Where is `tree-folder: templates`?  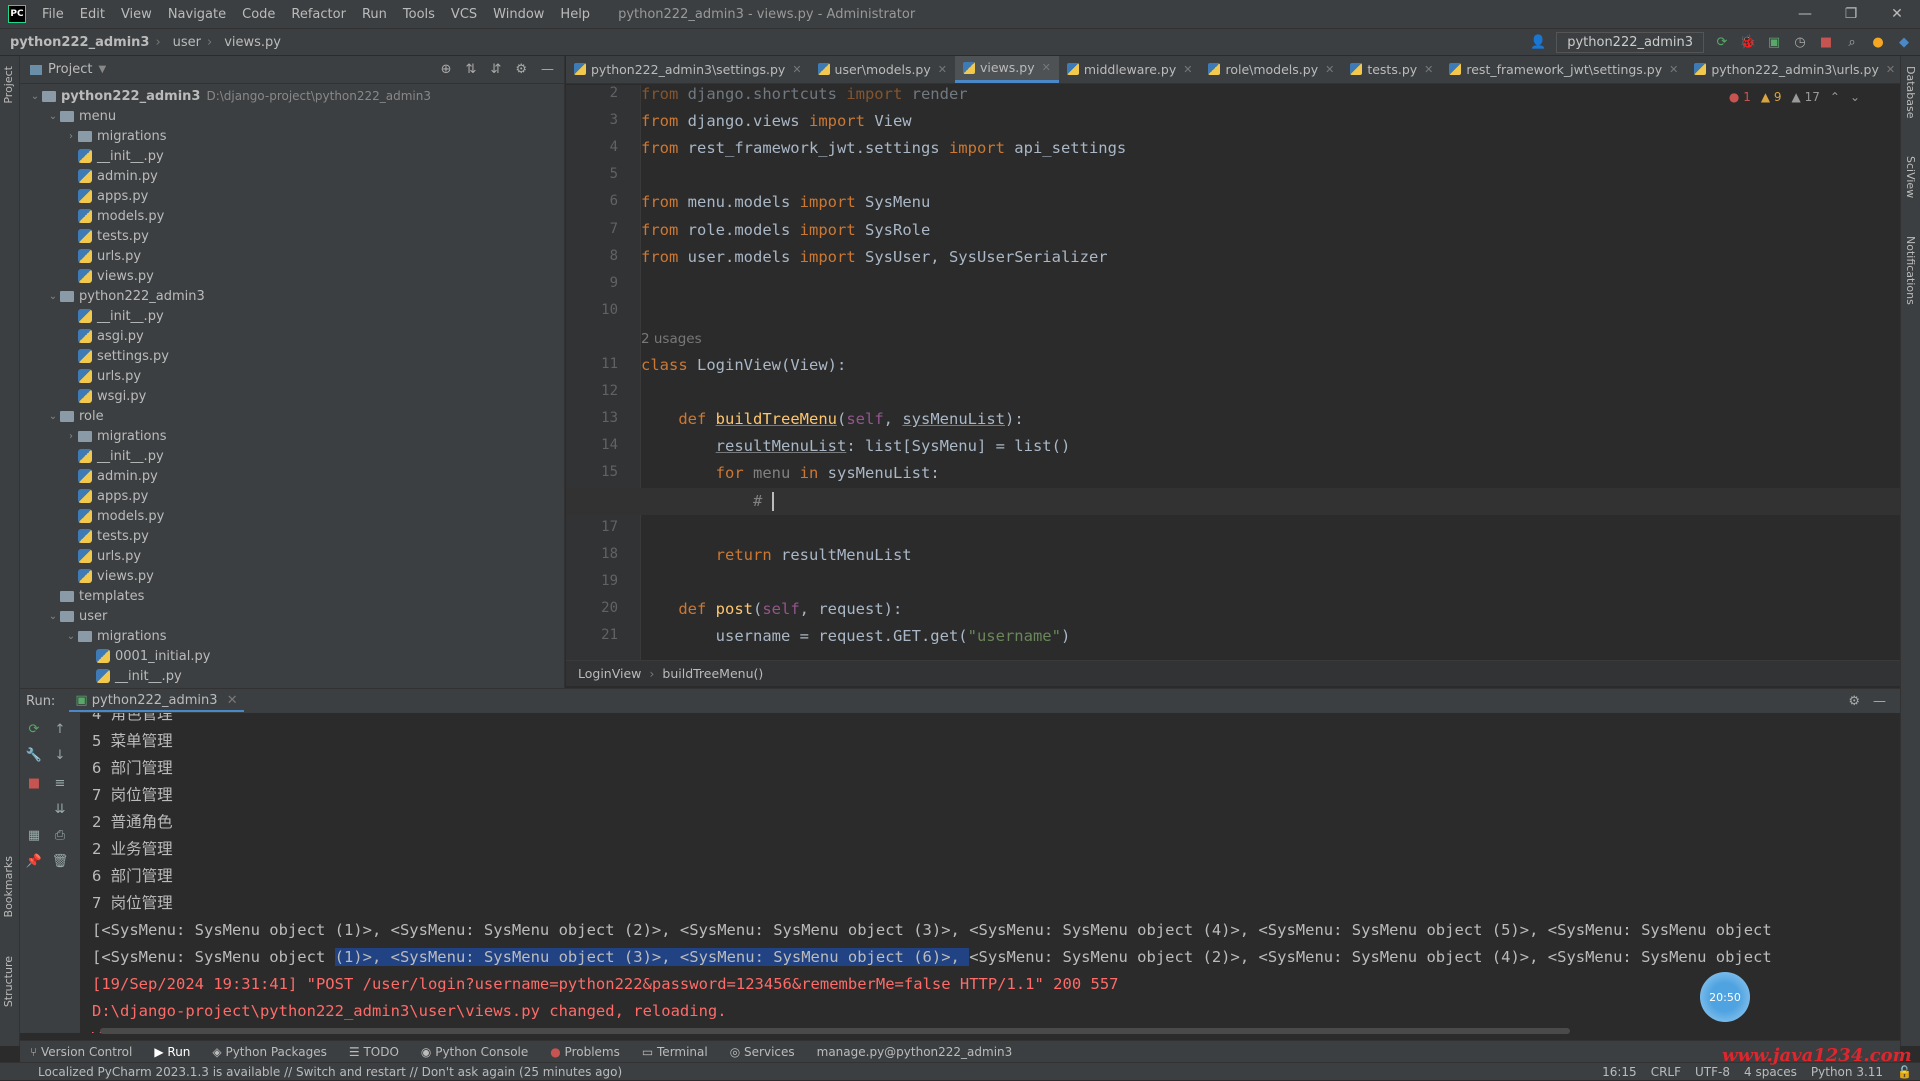
tree-folder: templates is located at coordinates (292, 596).